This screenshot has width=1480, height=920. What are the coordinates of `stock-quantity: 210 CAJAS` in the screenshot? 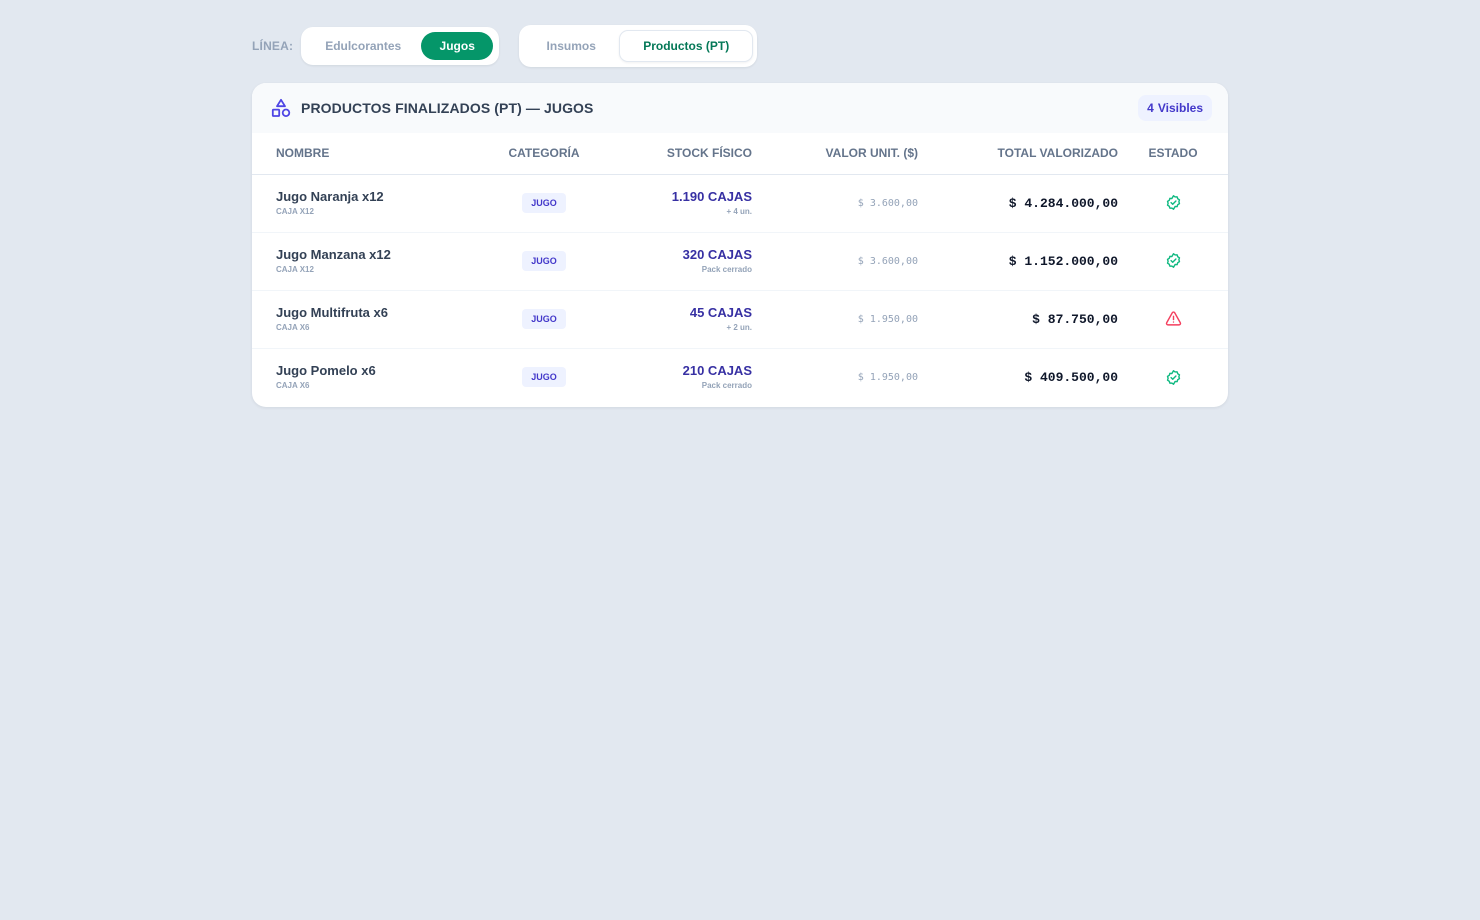 It's located at (717, 371).